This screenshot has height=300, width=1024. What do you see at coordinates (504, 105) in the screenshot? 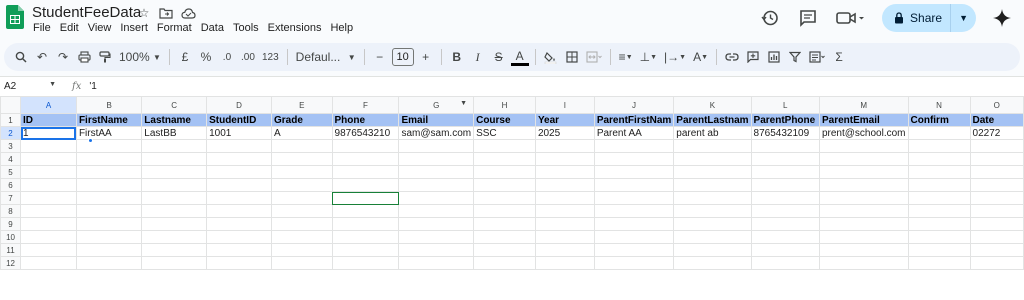
I see `column-header: H` at bounding box center [504, 105].